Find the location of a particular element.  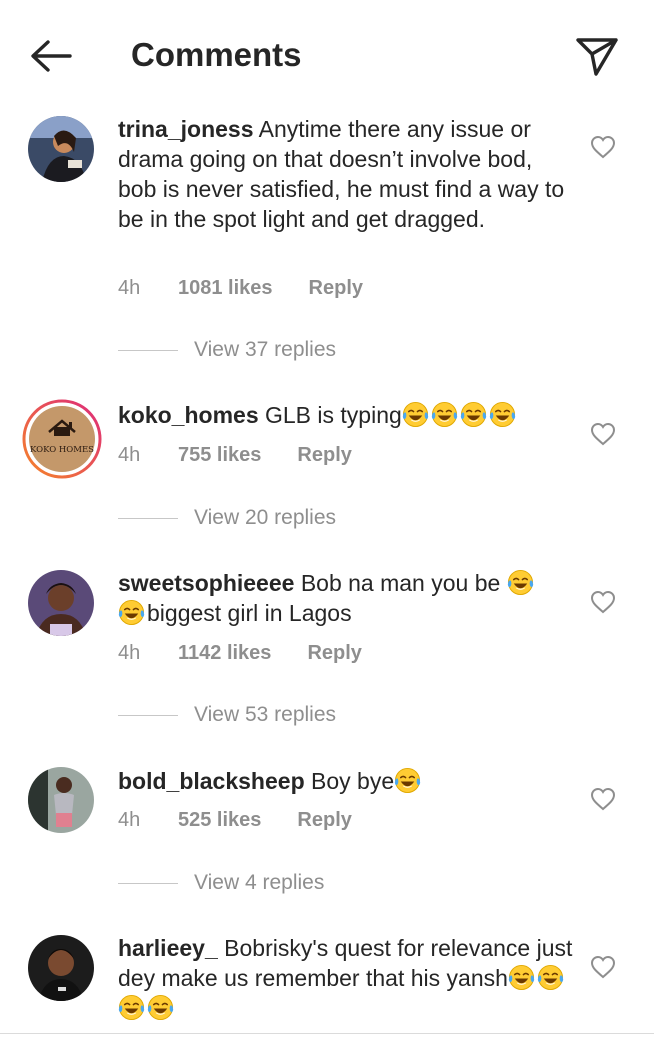

paper-plane-icon is located at coordinates (597, 57).